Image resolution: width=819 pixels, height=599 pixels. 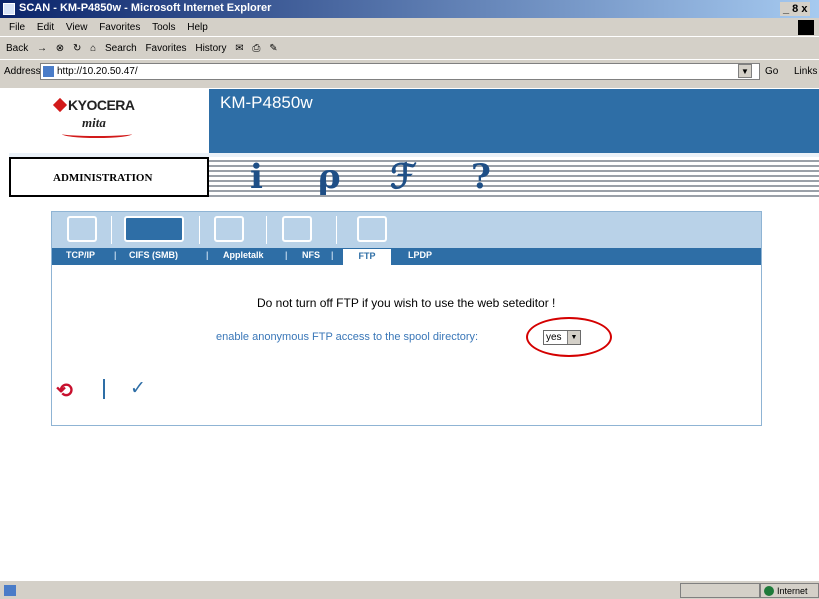 What do you see at coordinates (60, 48) in the screenshot?
I see `stop-icon: ⊗` at bounding box center [60, 48].